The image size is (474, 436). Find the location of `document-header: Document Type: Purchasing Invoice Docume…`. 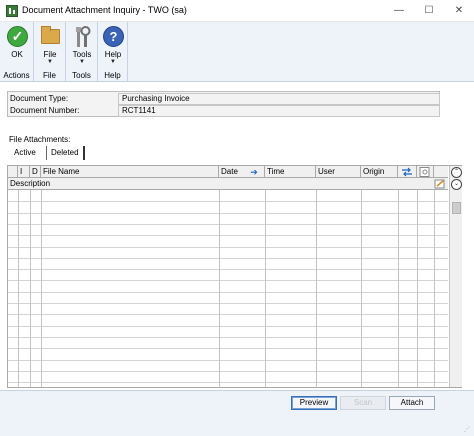

document-header: Document Type: Purchasing Invoice Docume… is located at coordinates (223, 104).